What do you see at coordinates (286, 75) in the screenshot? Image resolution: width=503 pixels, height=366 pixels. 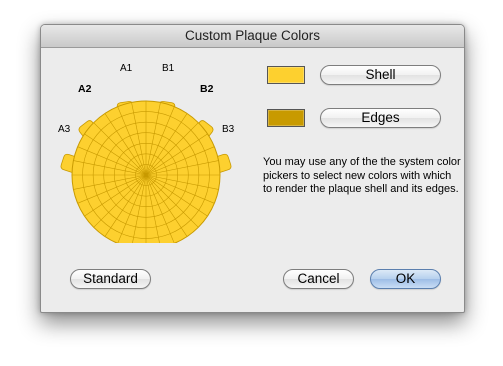 I see `shell-color-swatch` at bounding box center [286, 75].